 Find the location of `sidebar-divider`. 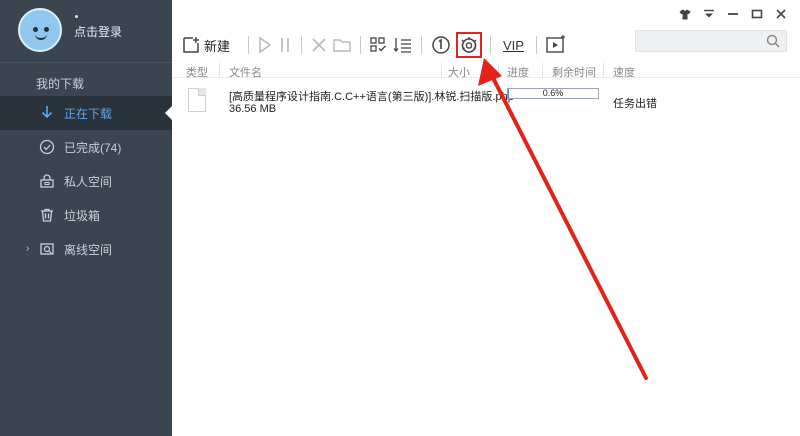

sidebar-divider is located at coordinates (86, 62).